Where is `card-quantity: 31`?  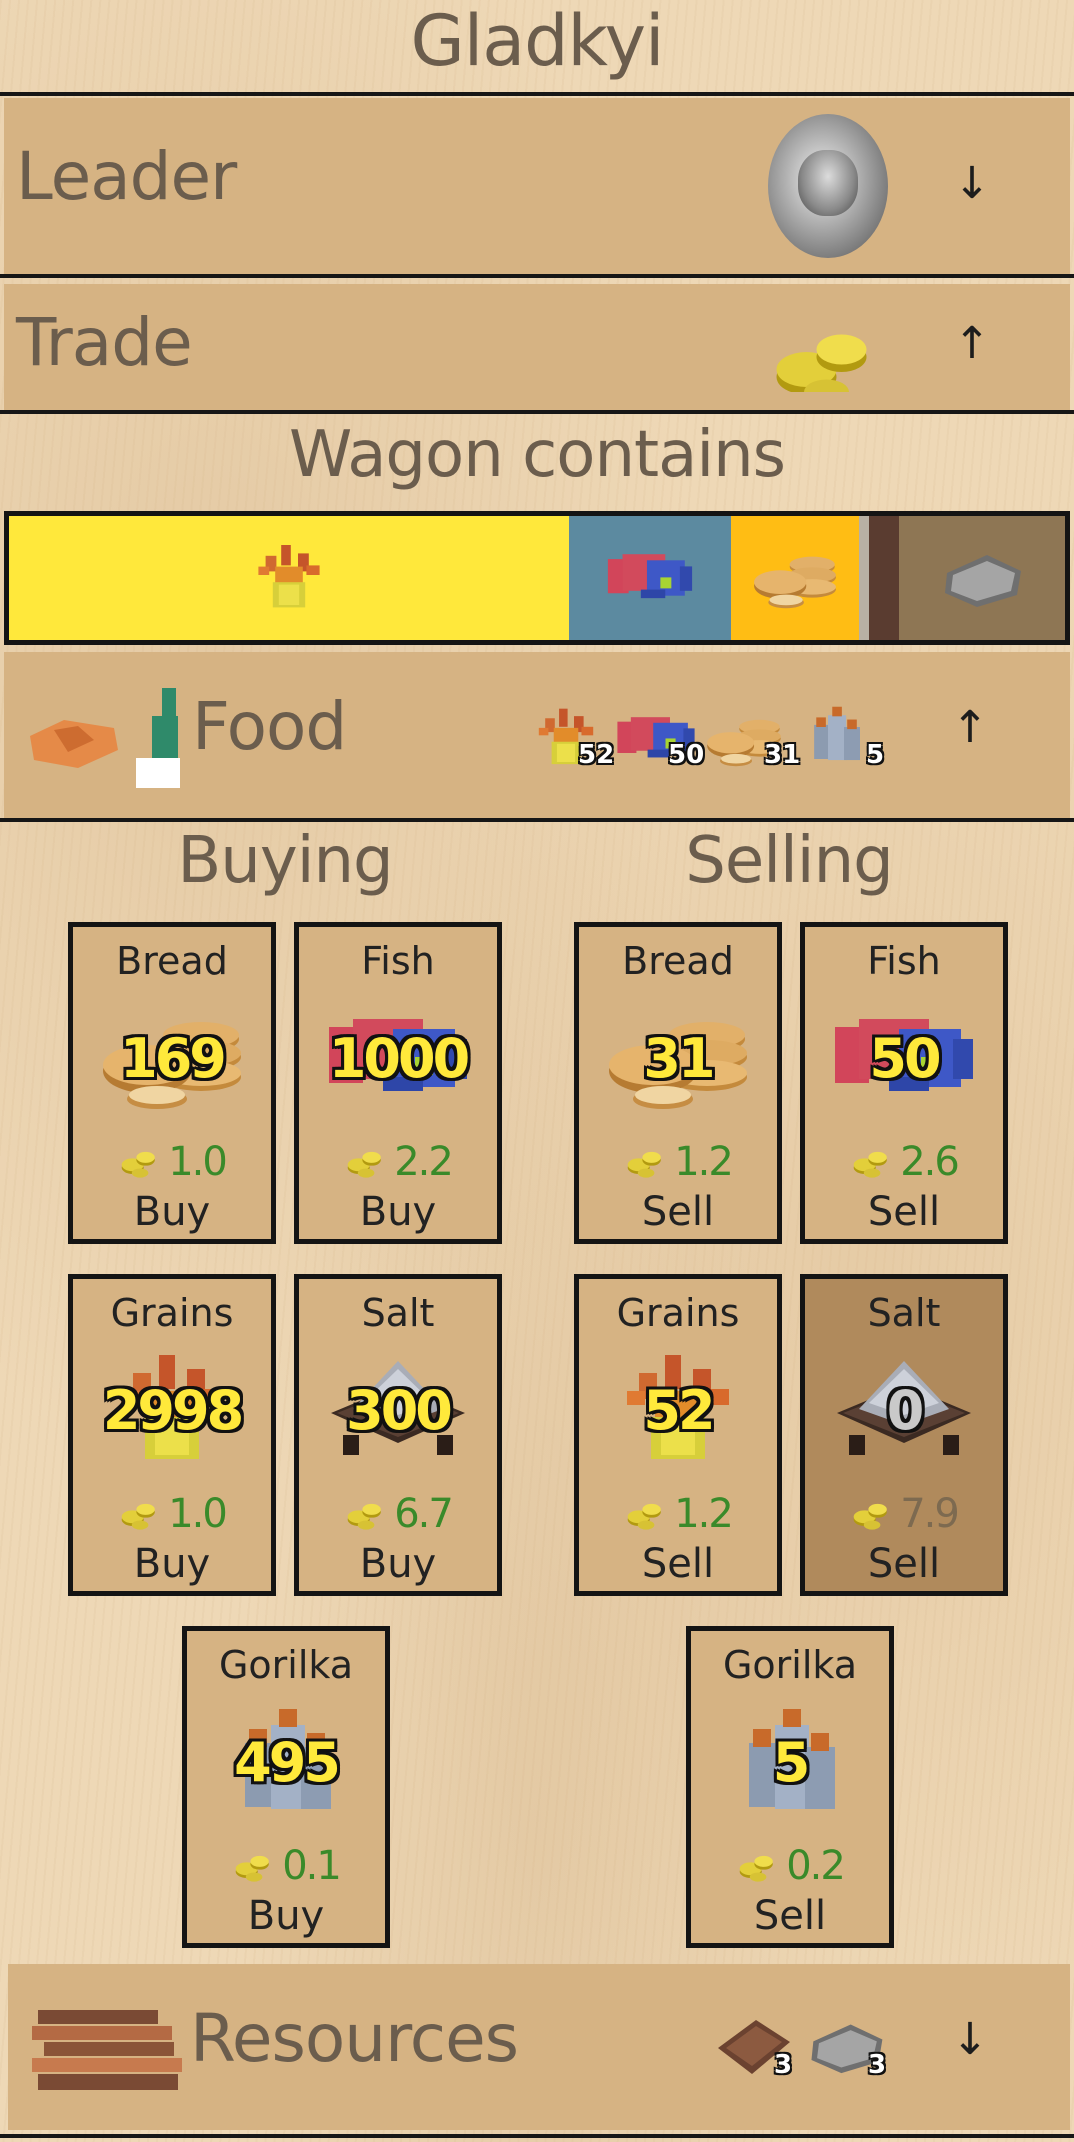 card-quantity: 31 is located at coordinates (679, 1058).